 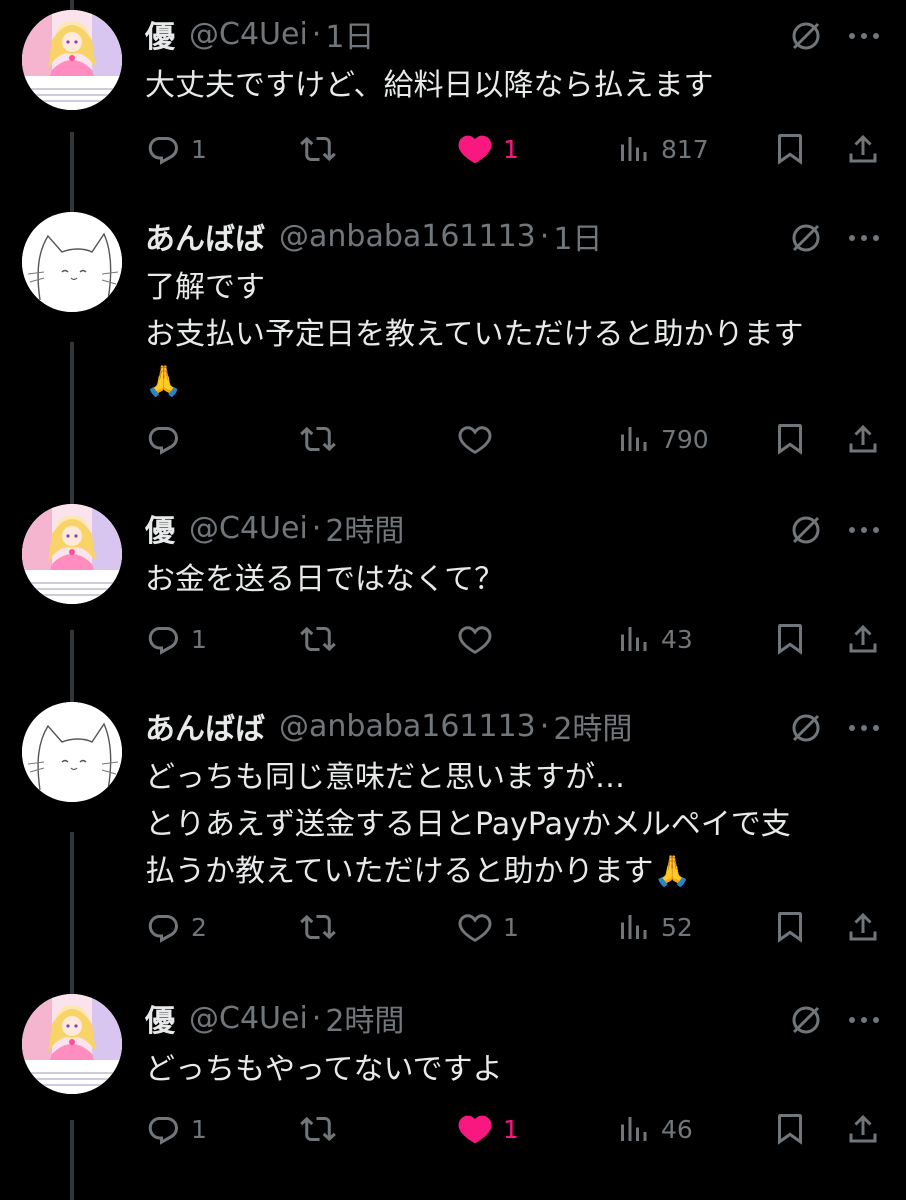 I want to click on views-button: 46, so click(x=654, y=1129).